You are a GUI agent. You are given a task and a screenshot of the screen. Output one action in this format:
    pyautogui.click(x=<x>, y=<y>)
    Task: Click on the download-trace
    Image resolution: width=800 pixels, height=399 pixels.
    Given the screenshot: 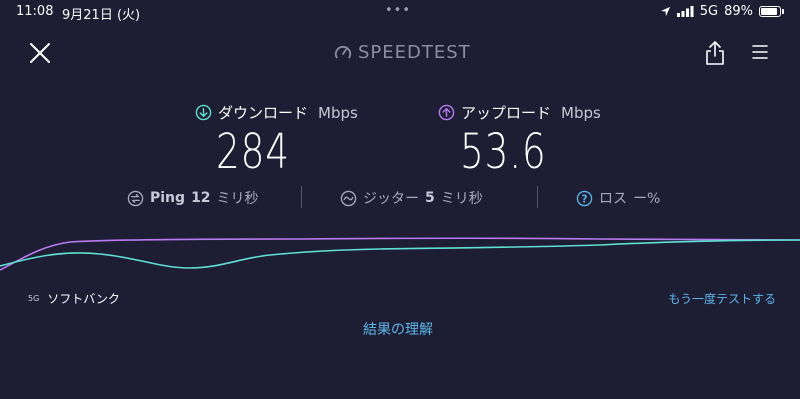 What is the action you would take?
    pyautogui.click(x=400, y=254)
    